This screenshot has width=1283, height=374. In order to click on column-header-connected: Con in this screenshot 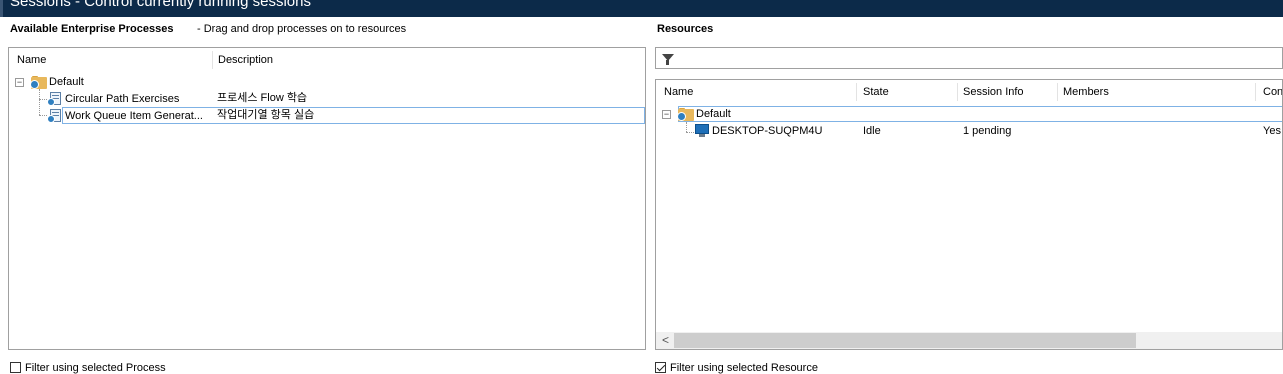, I will do `click(1269, 92)`.